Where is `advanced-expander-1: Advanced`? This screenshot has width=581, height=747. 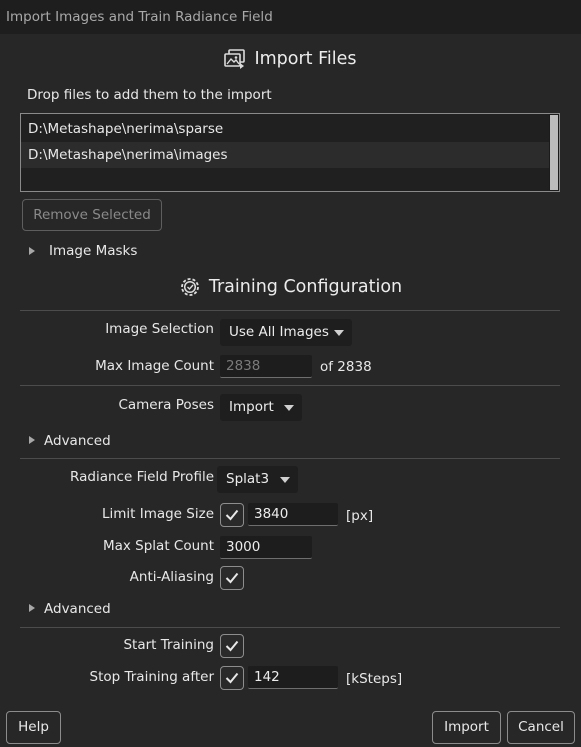 advanced-expander-1: Advanced is located at coordinates (77, 441).